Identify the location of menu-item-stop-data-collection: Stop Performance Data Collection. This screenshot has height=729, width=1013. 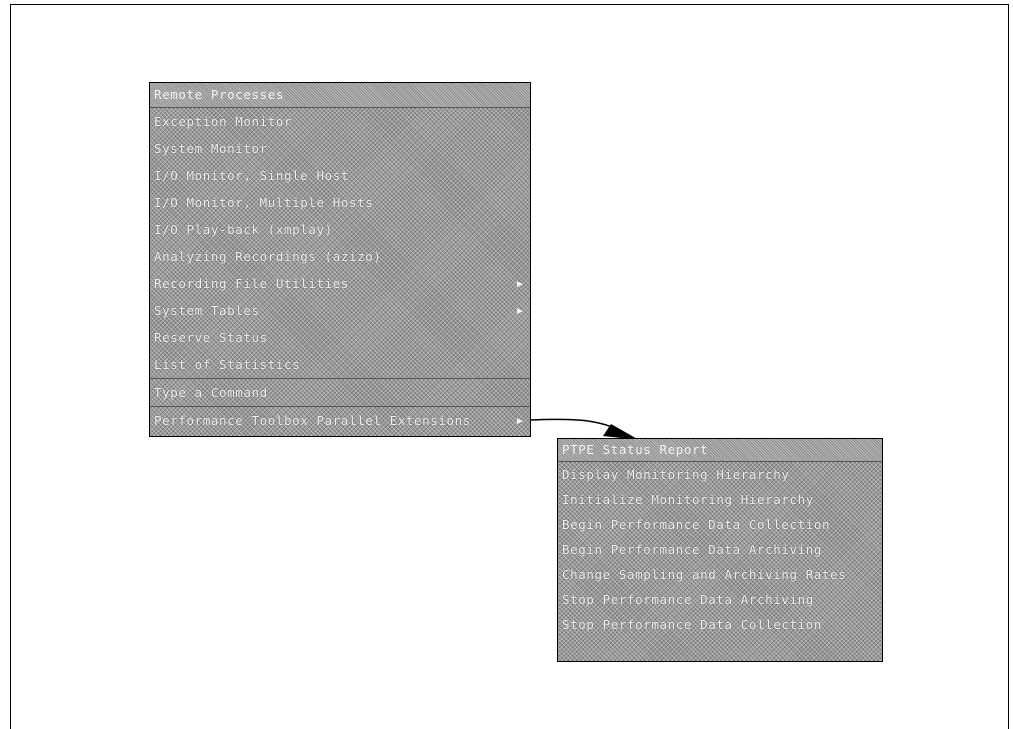
(720, 624).